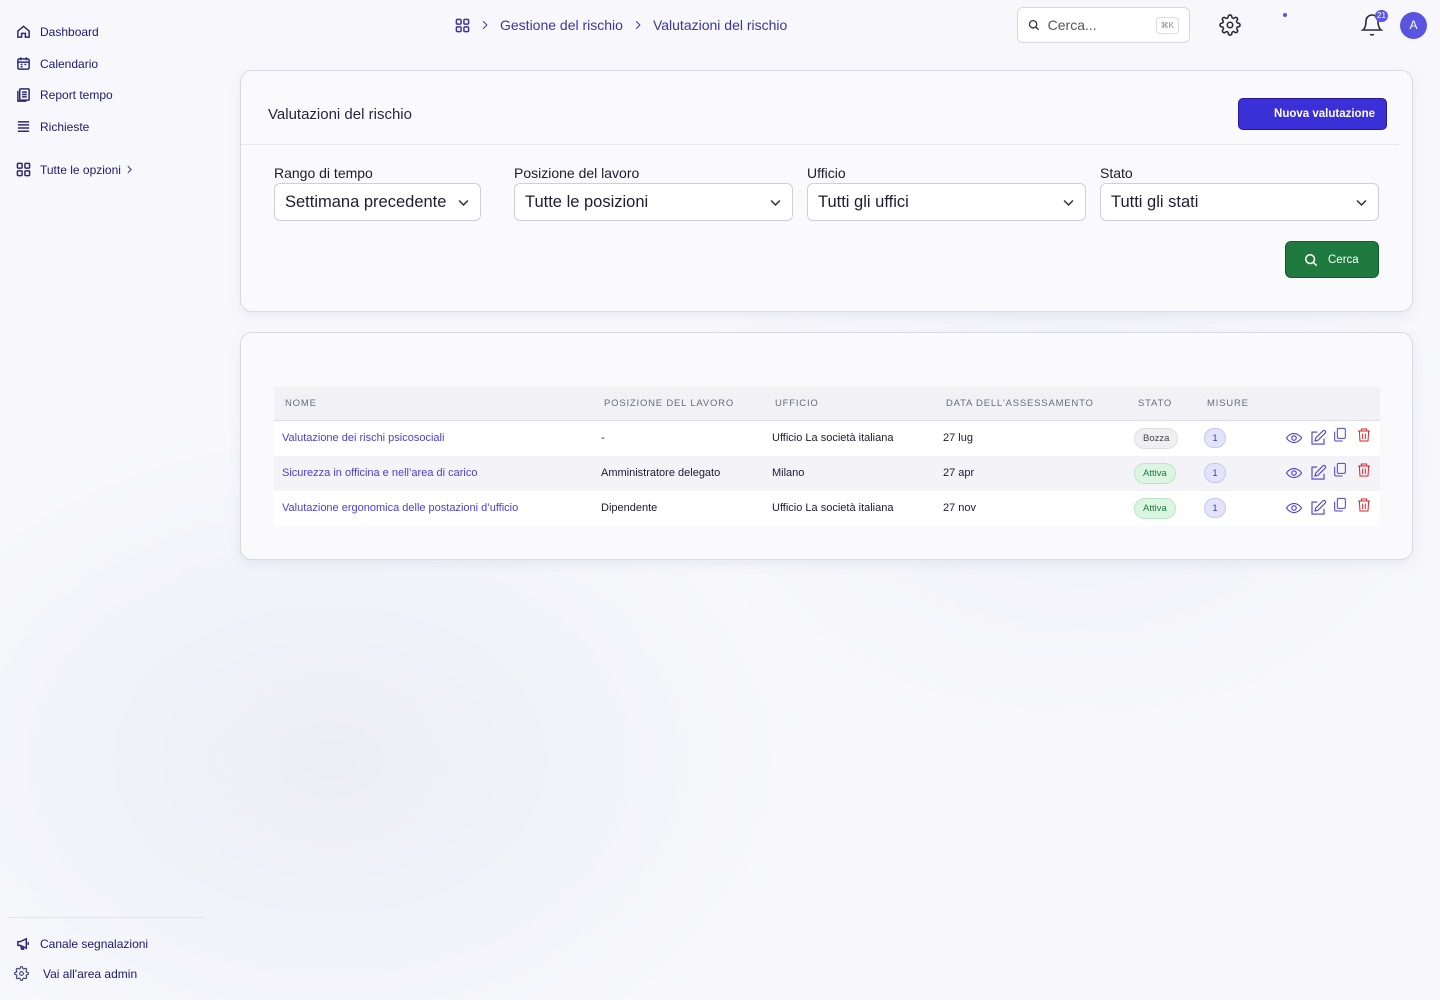 This screenshot has height=1000, width=1440. Describe the element at coordinates (669, 403) in the screenshot. I see `column-header-position: POSIZIONE DEL LAVORO` at that location.